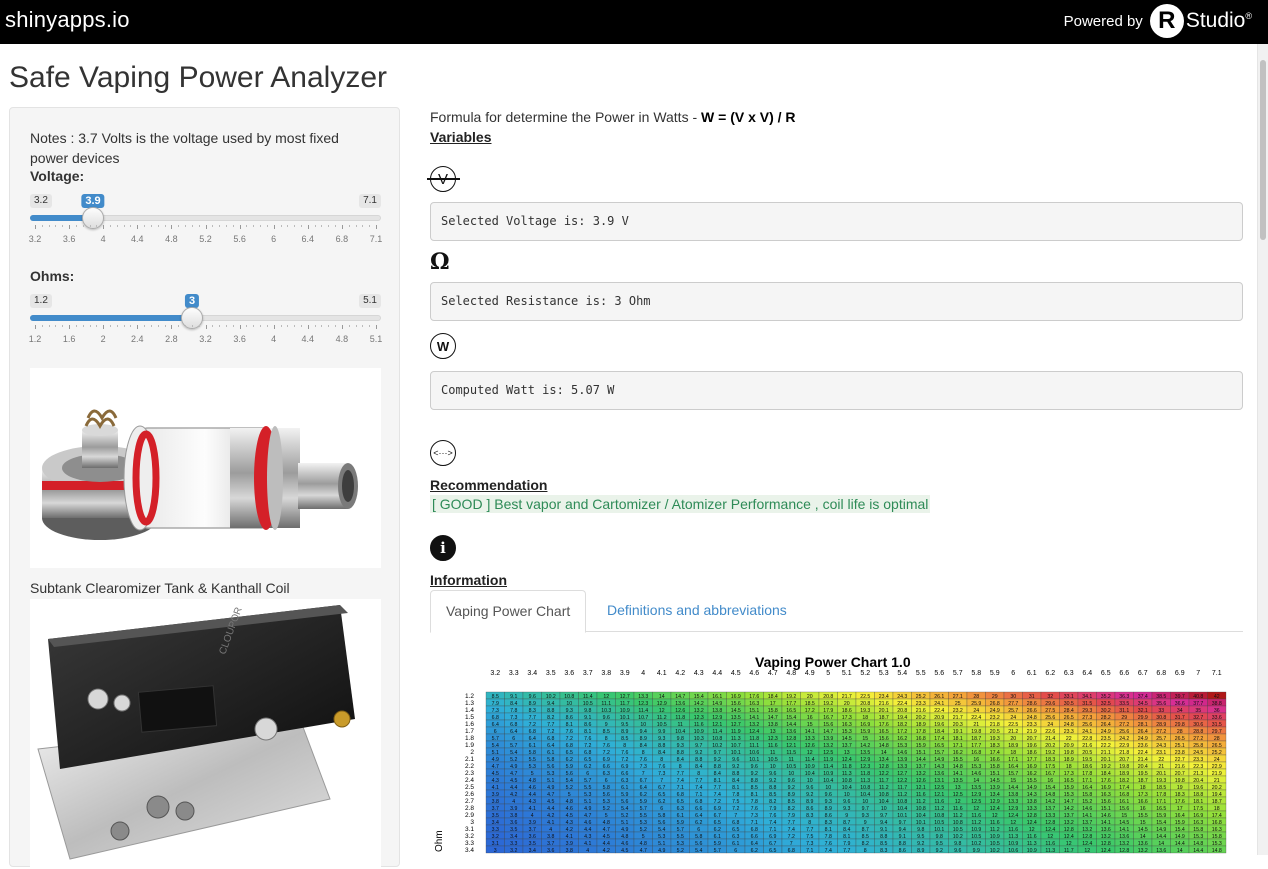 The width and height of the screenshot is (1268, 869). Describe the element at coordinates (1262, 449) in the screenshot. I see `page-scrollbar` at that location.